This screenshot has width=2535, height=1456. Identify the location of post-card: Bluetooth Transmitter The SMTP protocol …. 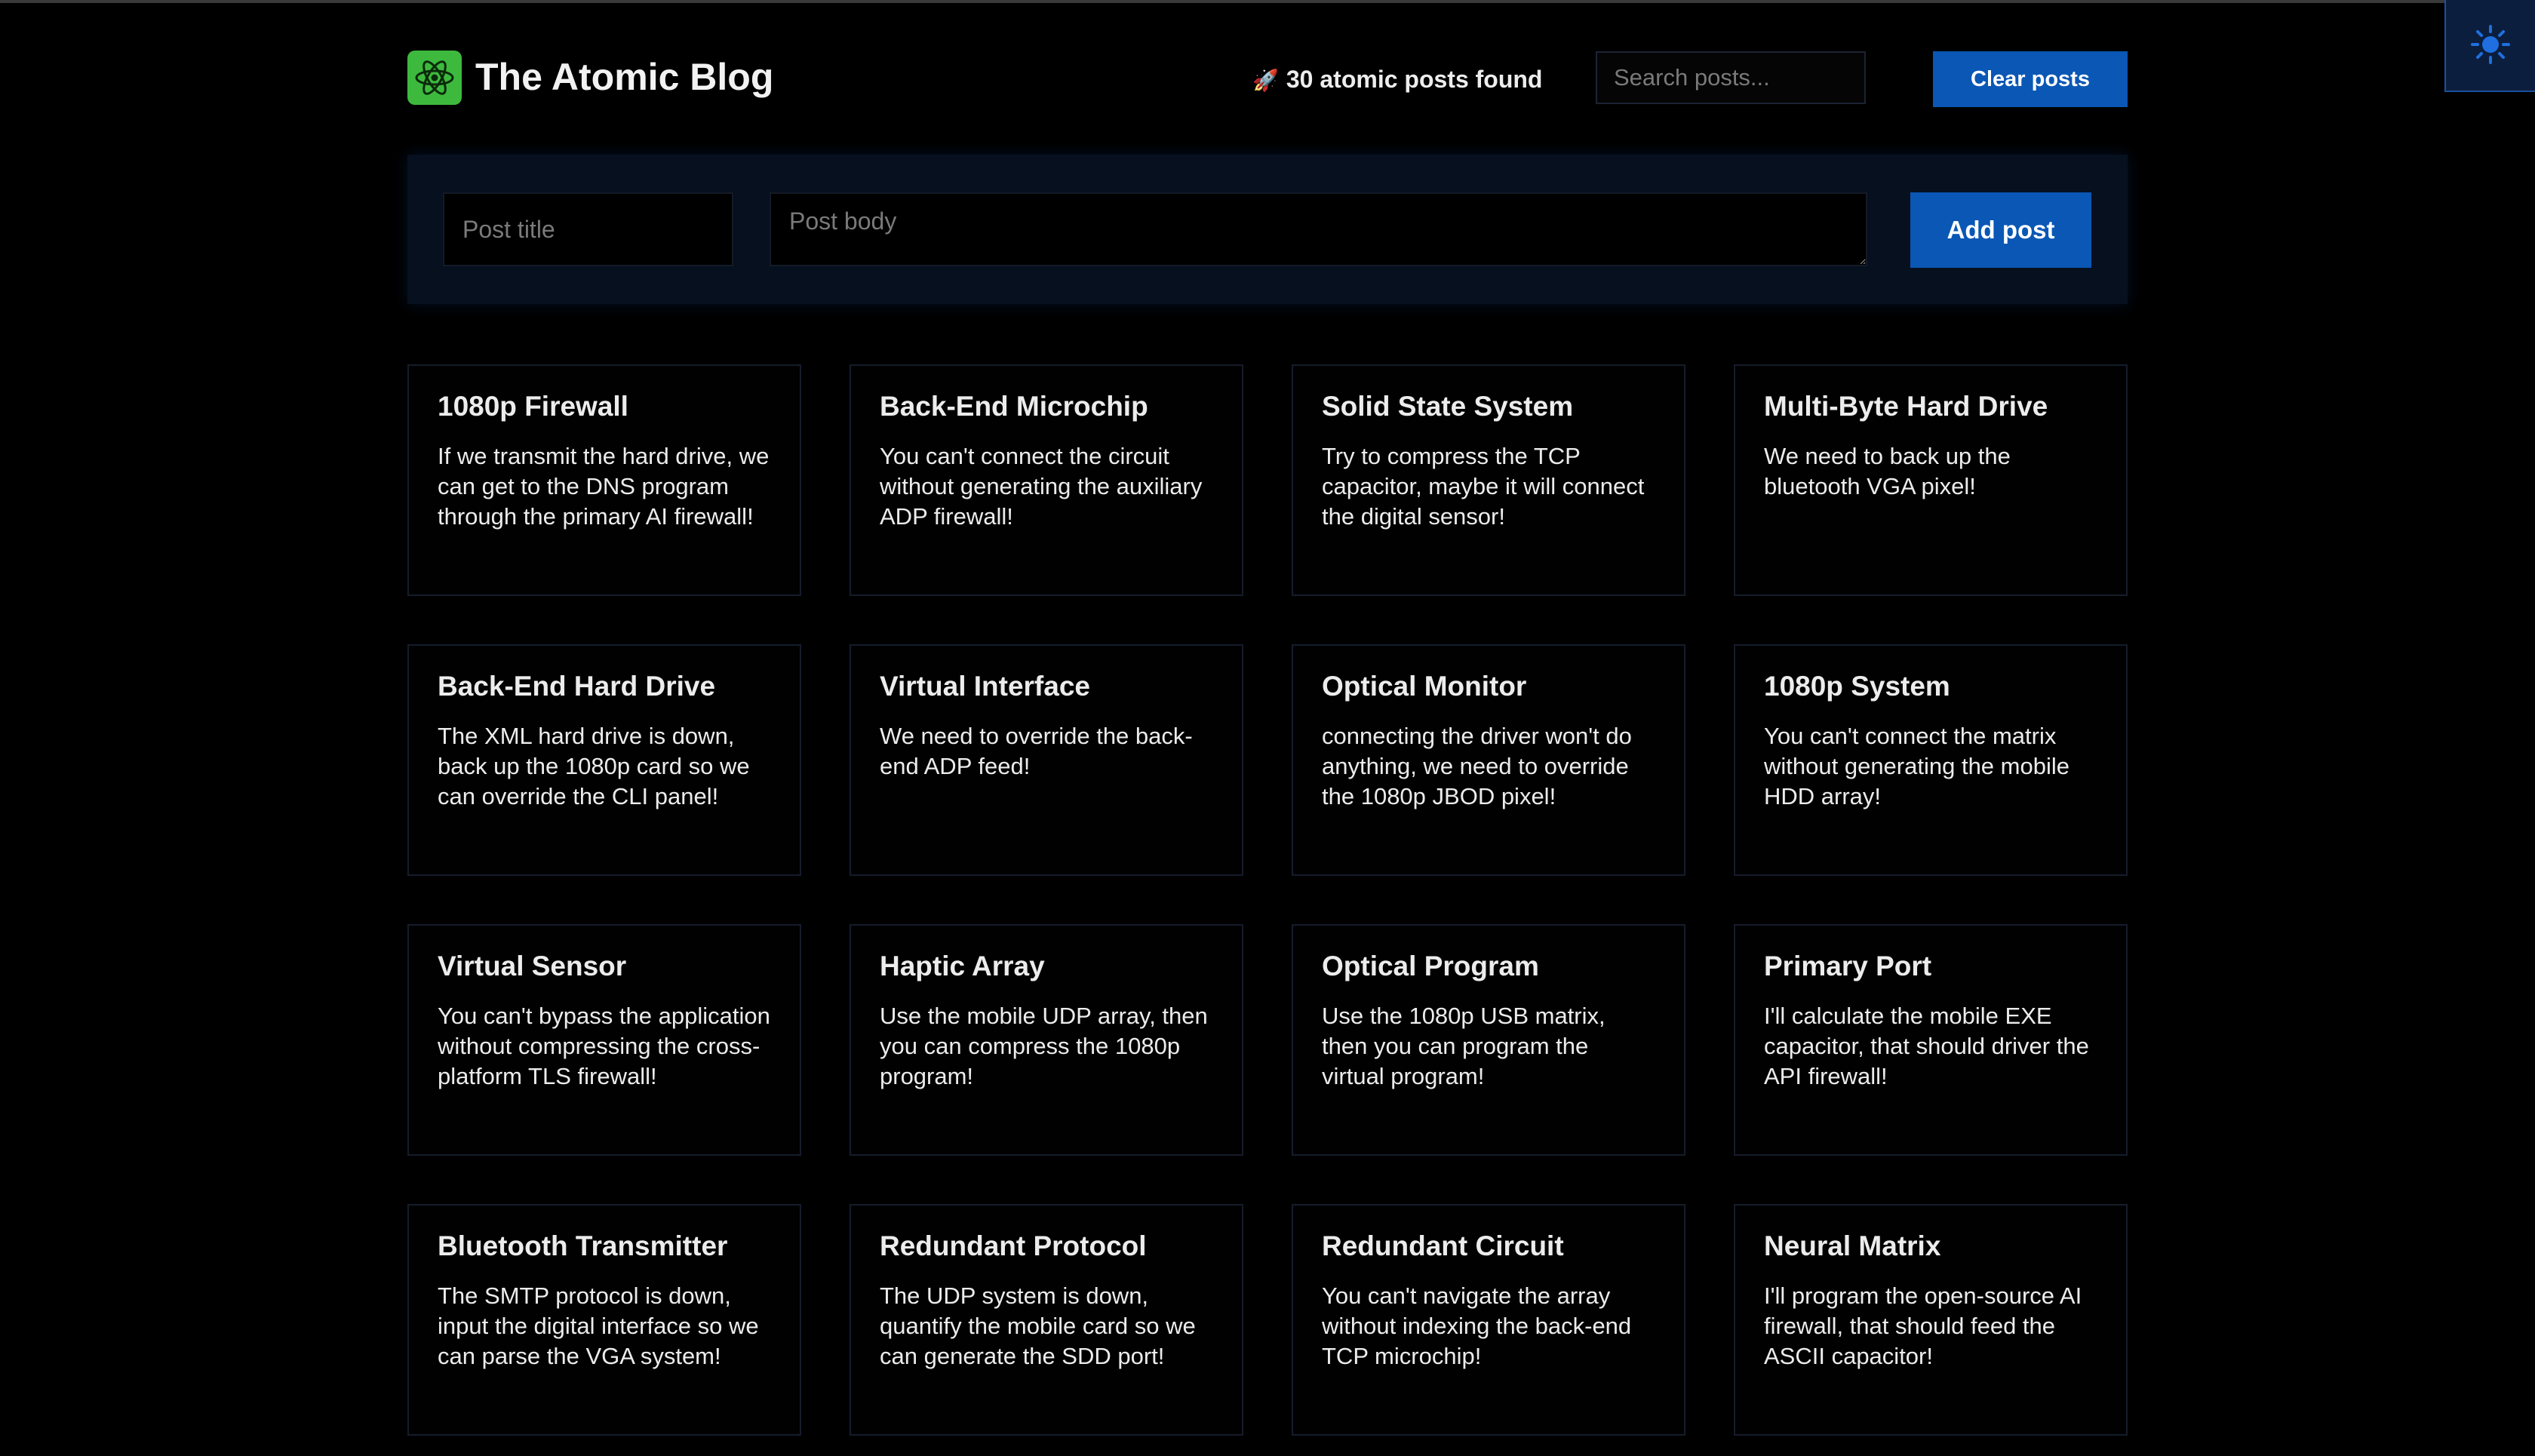
(604, 1320).